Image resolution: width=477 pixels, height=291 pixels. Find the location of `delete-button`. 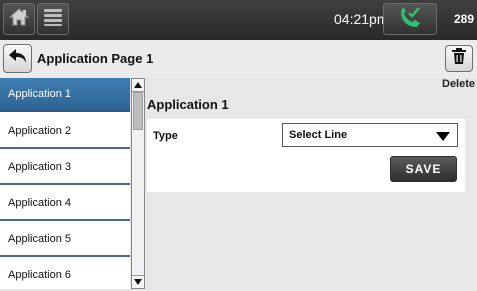

delete-button is located at coordinates (459, 58).